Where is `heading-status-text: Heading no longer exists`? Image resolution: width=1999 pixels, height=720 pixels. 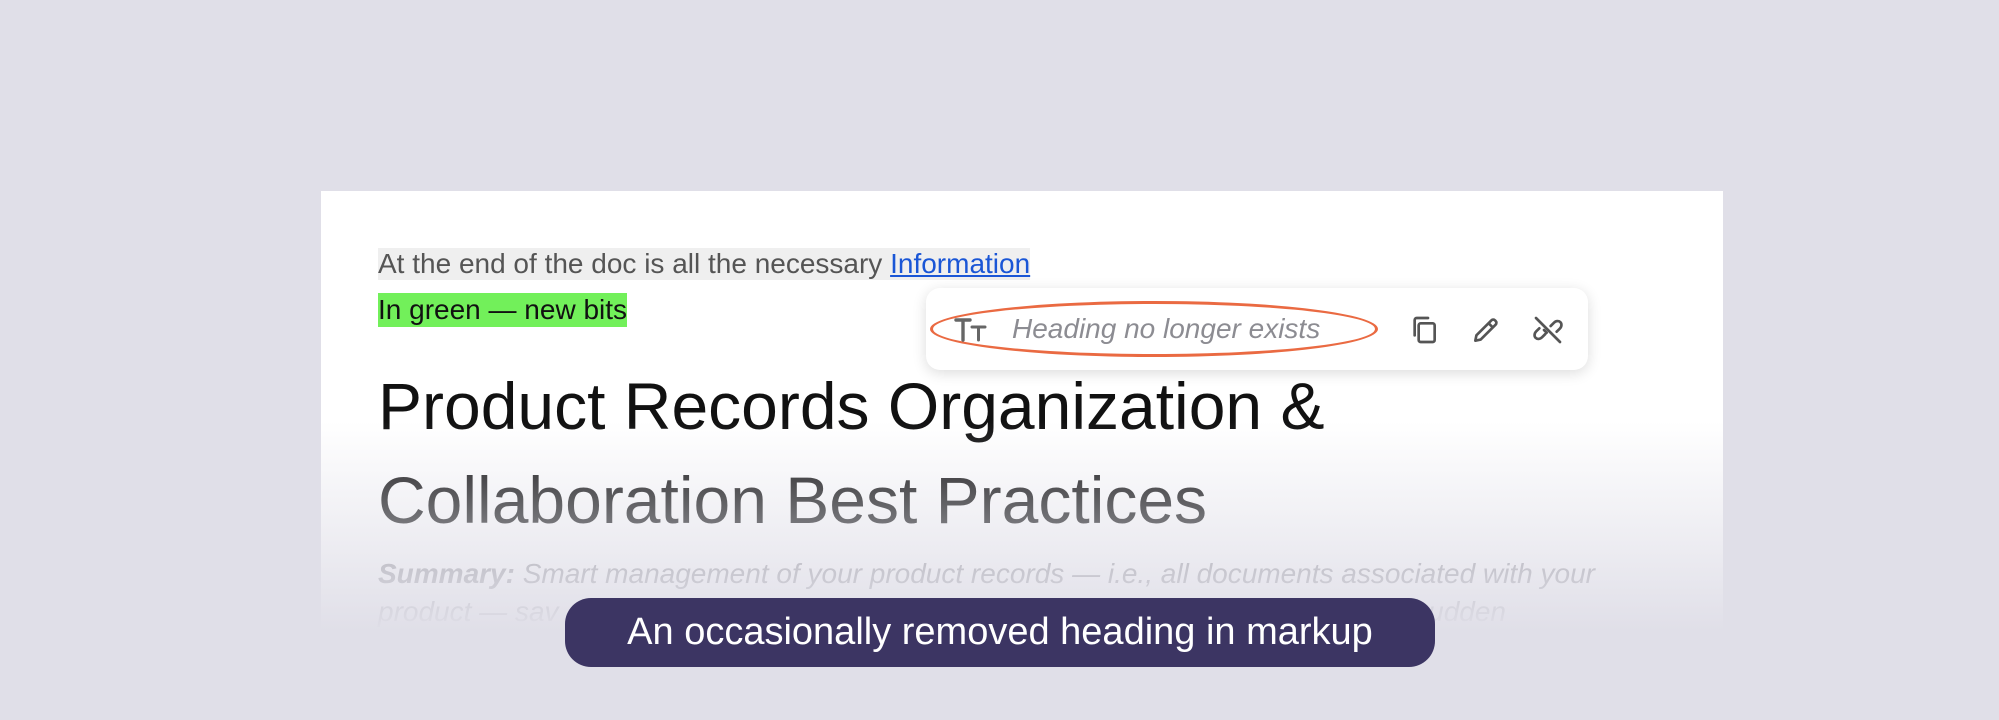
heading-status-text: Heading no longer exists is located at coordinates (1166, 328).